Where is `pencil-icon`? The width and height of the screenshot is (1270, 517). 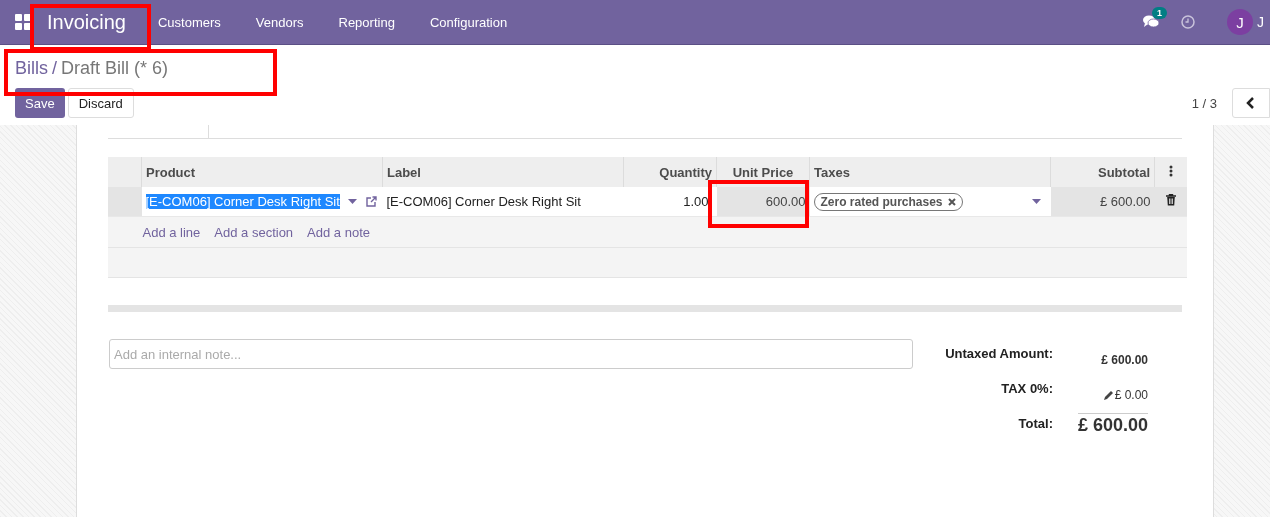
pencil-icon is located at coordinates (1108, 395).